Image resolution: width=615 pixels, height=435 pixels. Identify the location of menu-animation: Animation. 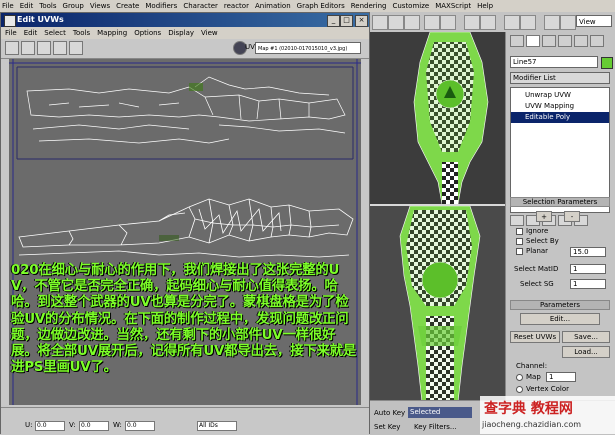
(273, 6).